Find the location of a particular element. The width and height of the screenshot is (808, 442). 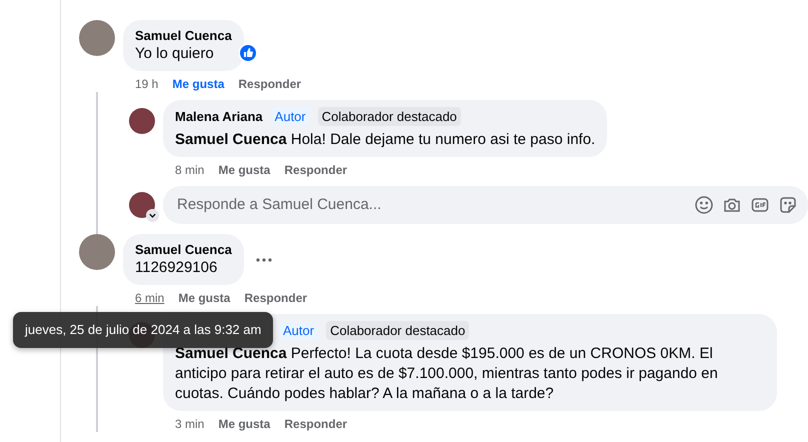

comment-text: Yo lo quiero is located at coordinates (175, 54).